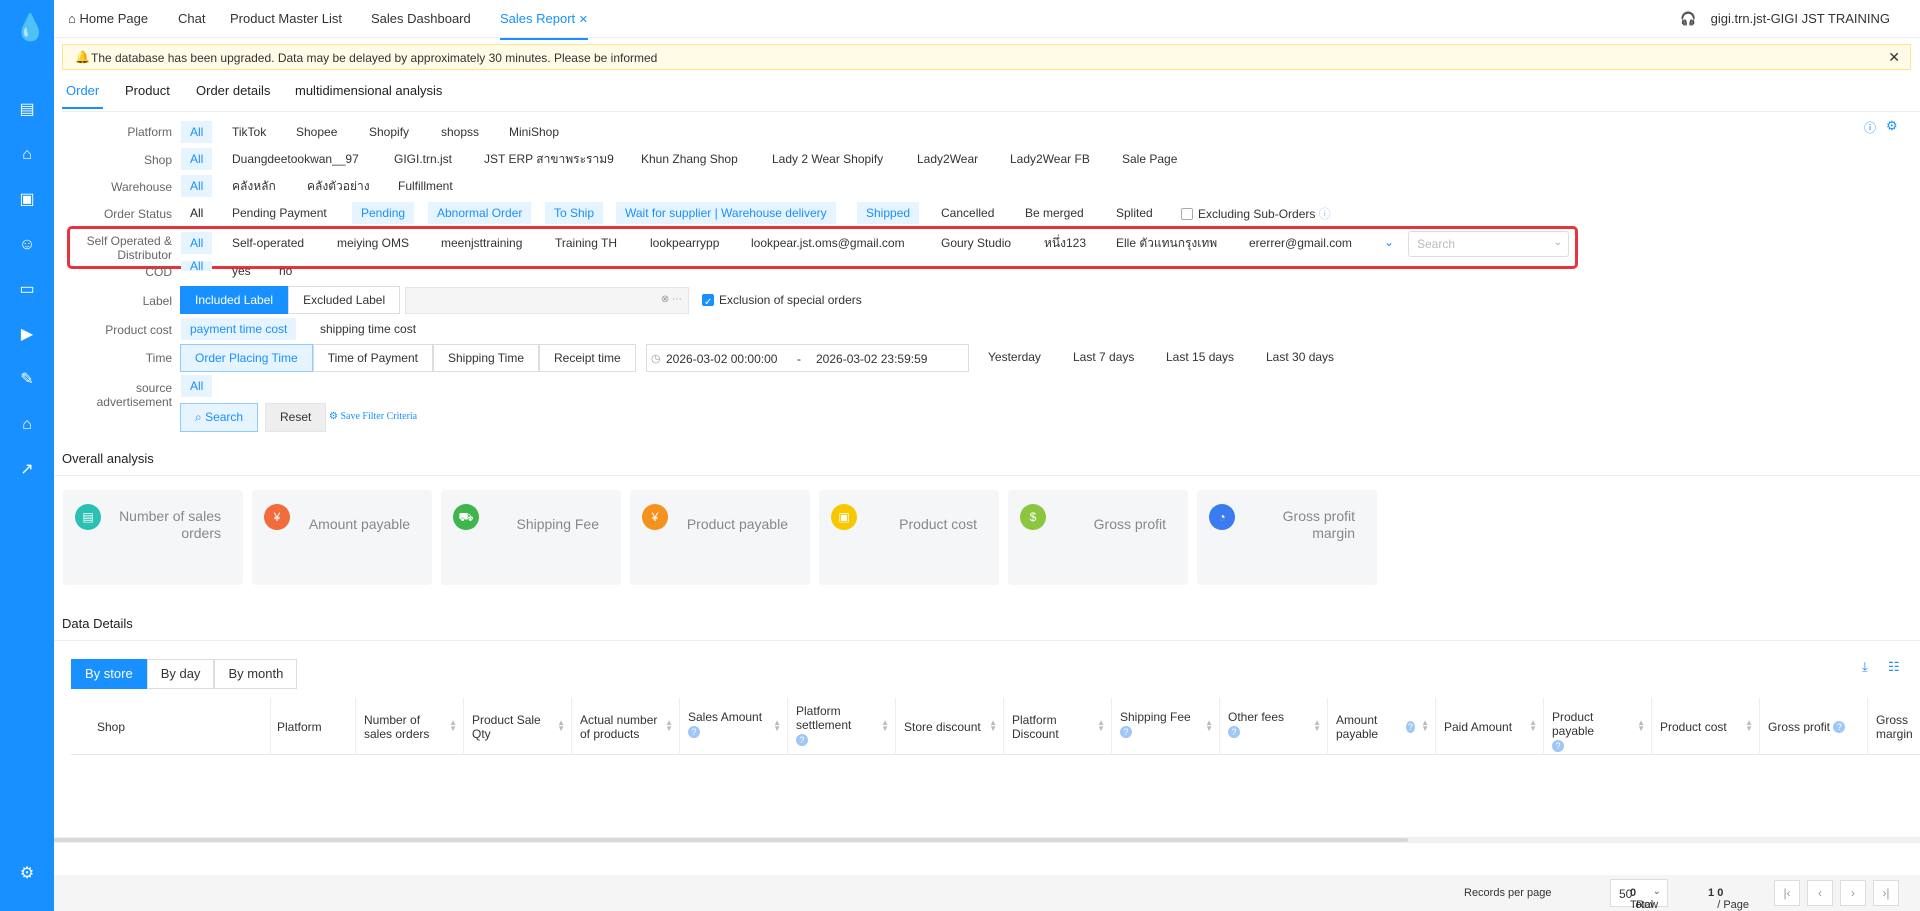 This screenshot has width=1920, height=911. Describe the element at coordinates (147, 90) in the screenshot. I see `subtab-product: Product` at that location.